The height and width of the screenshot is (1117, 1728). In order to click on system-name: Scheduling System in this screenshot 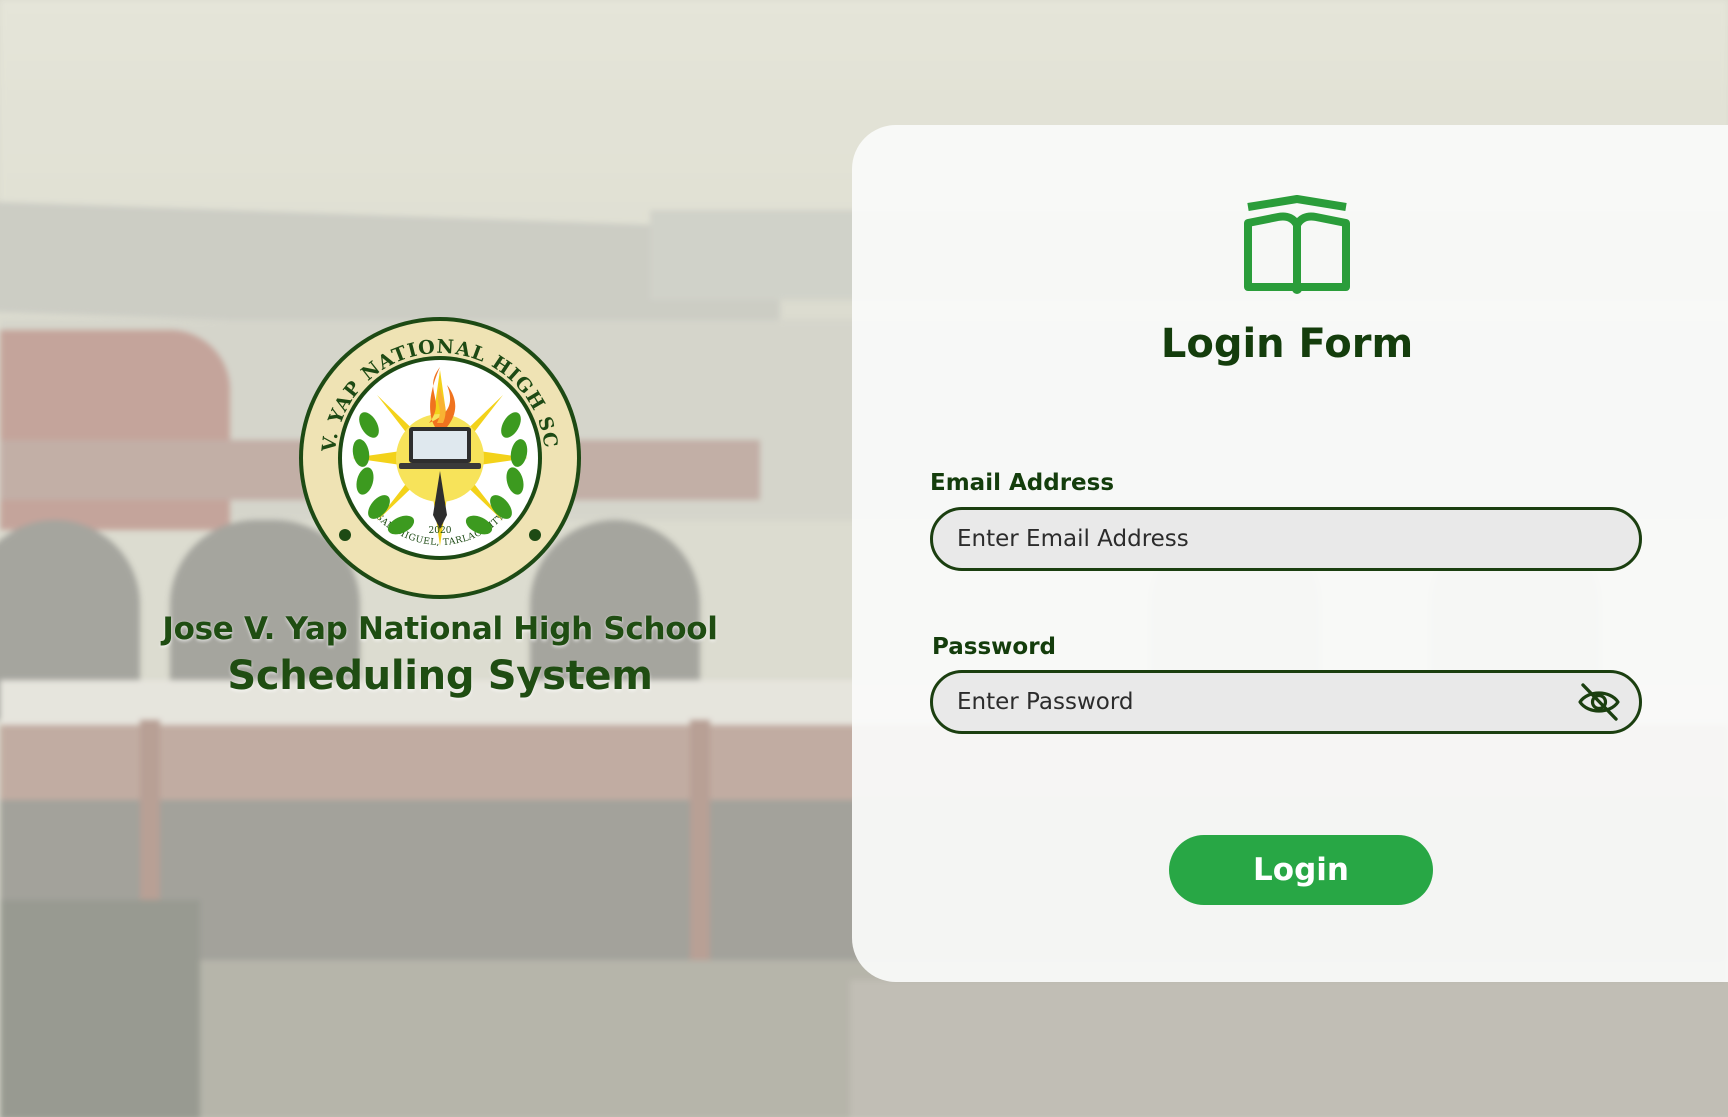, I will do `click(440, 676)`.